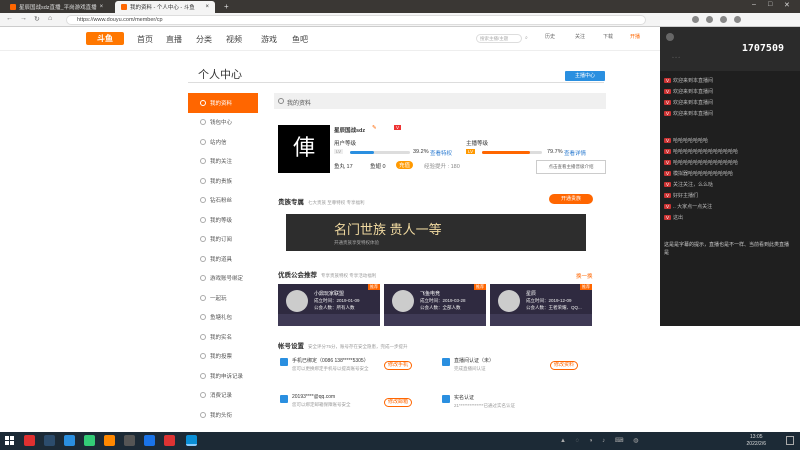  Describe the element at coordinates (174, 39) in the screenshot. I see `nav-live: 直播` at that location.